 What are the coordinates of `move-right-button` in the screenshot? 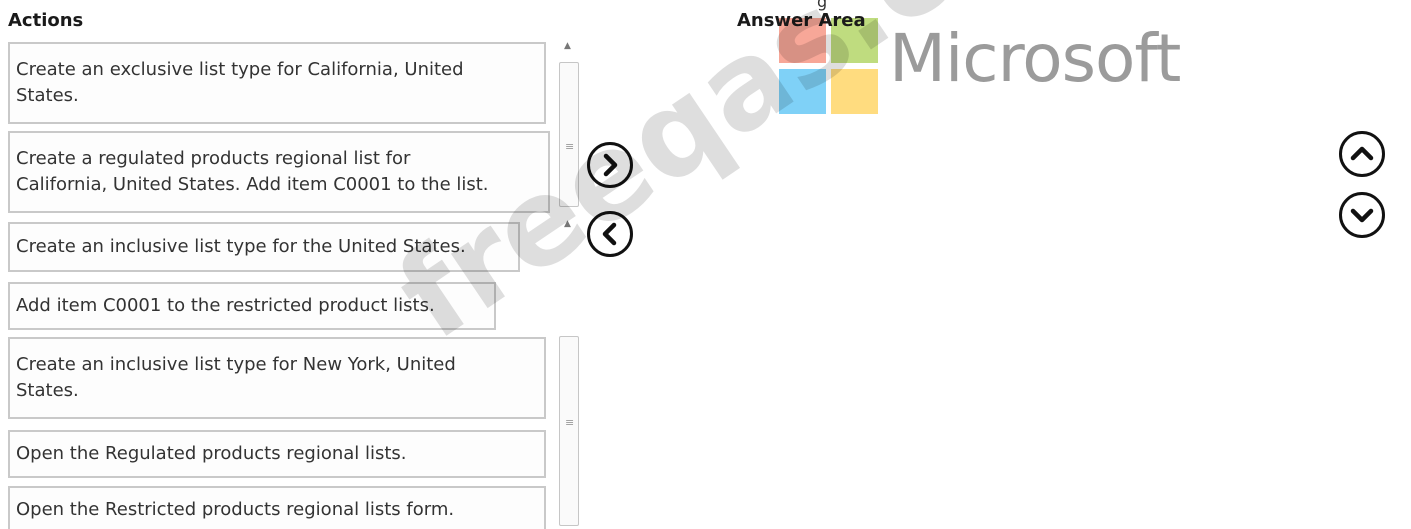 It's located at (610, 165).